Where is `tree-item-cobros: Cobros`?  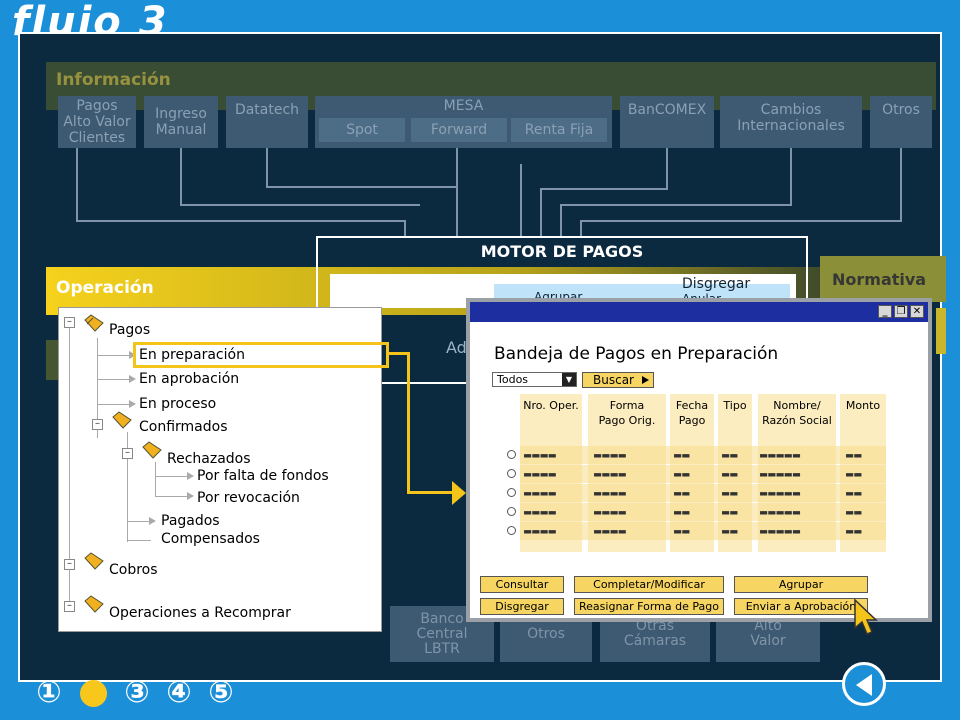
tree-item-cobros: Cobros is located at coordinates (133, 570).